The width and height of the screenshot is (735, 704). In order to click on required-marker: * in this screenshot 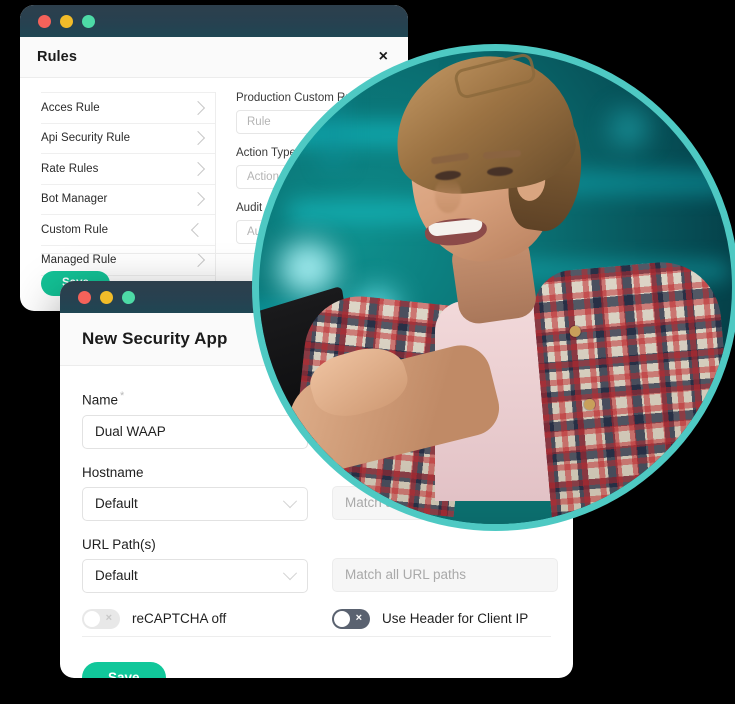, I will do `click(122, 396)`.